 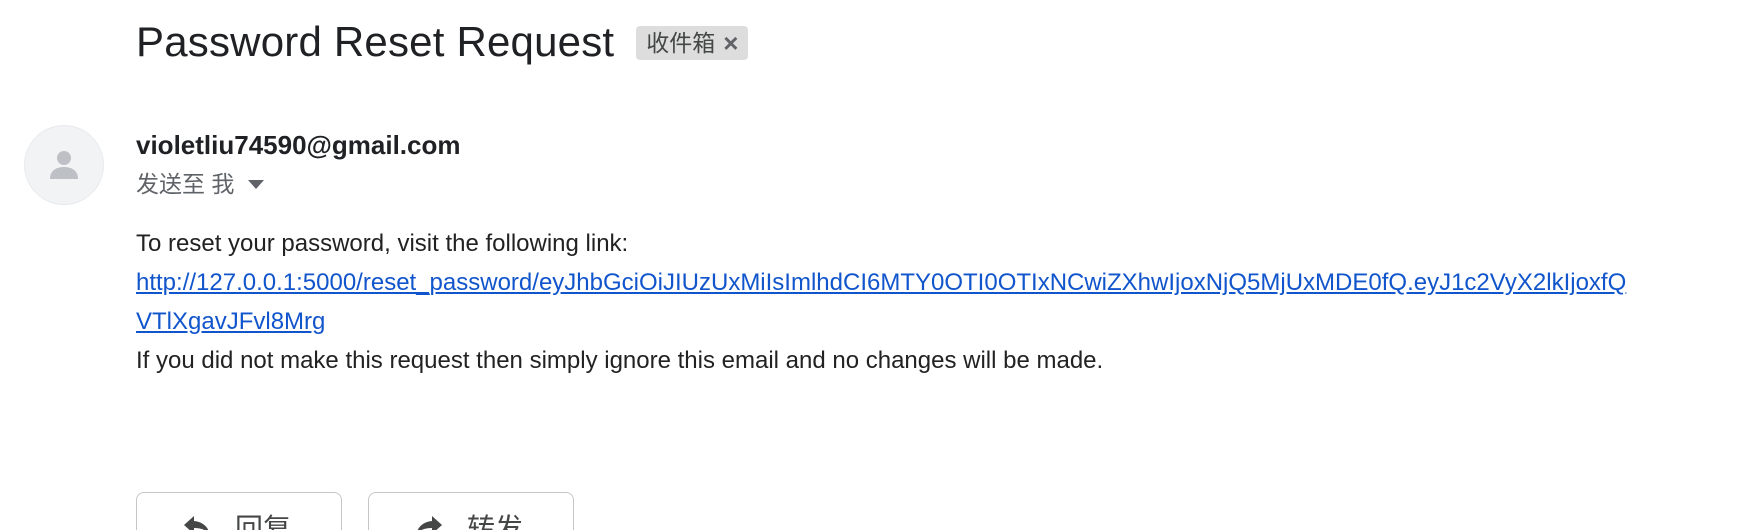 I want to click on reply-label: 回复, so click(x=263, y=521).